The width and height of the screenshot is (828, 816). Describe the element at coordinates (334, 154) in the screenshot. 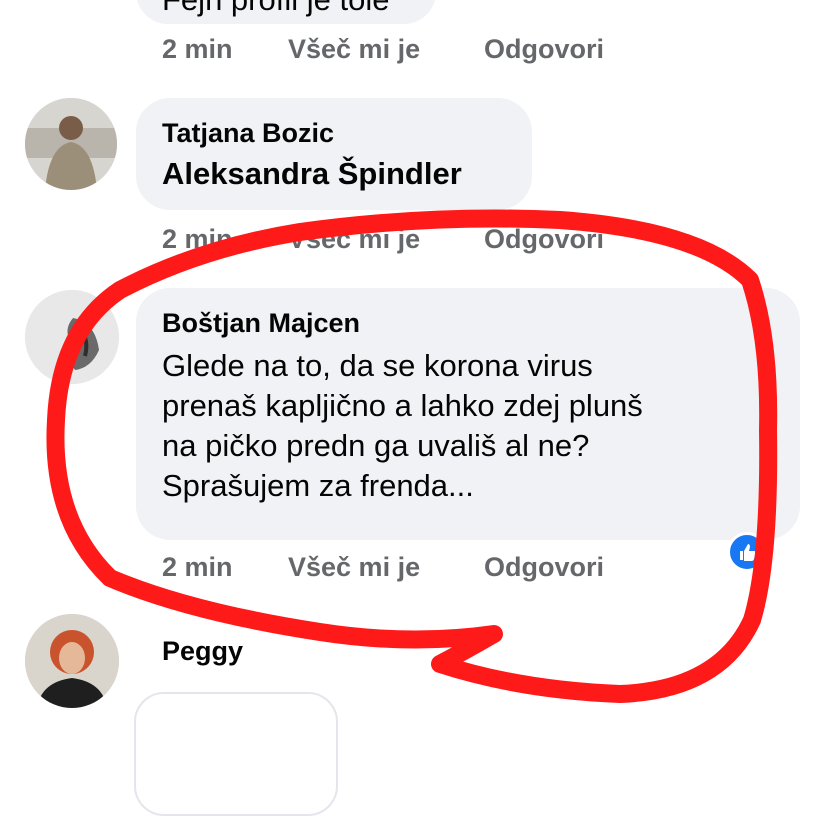

I see `comment-bubble: Tatjana Bozic Aleksandra Špindler` at that location.